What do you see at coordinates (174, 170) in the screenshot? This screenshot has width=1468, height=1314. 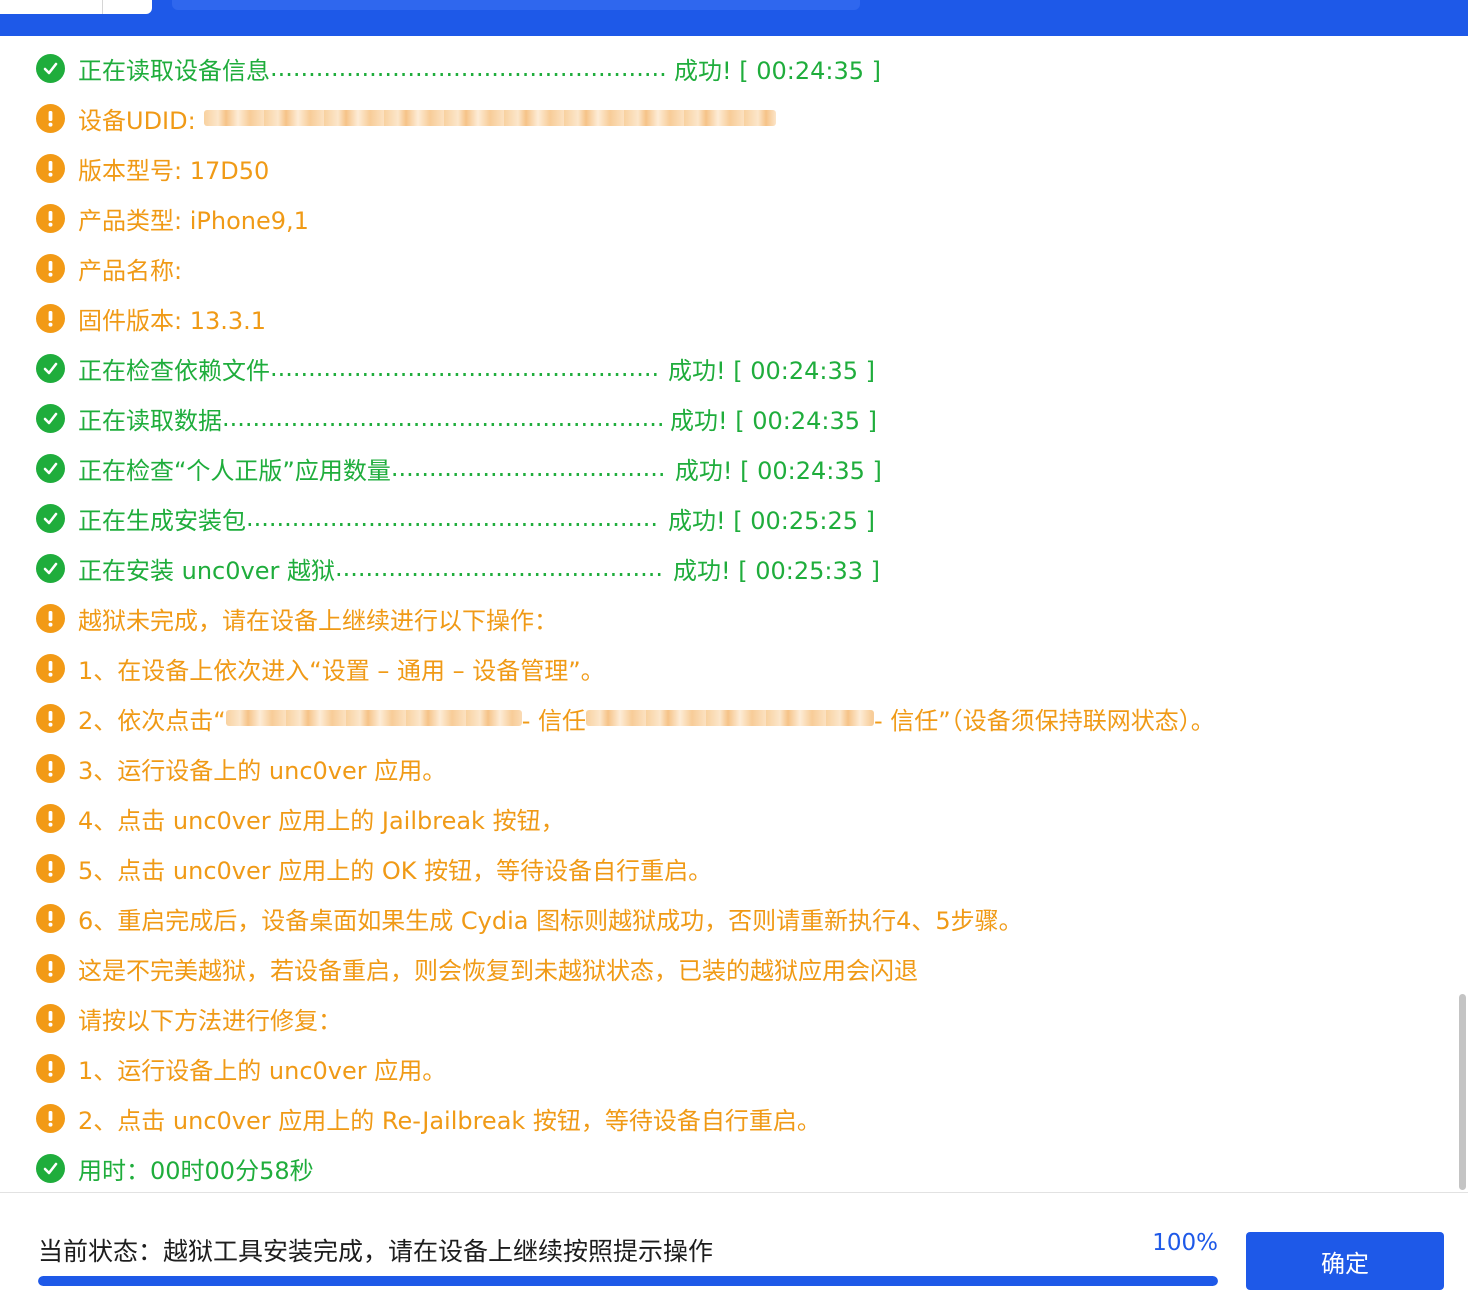 I see `log-text: 版本型号: 17D50` at bounding box center [174, 170].